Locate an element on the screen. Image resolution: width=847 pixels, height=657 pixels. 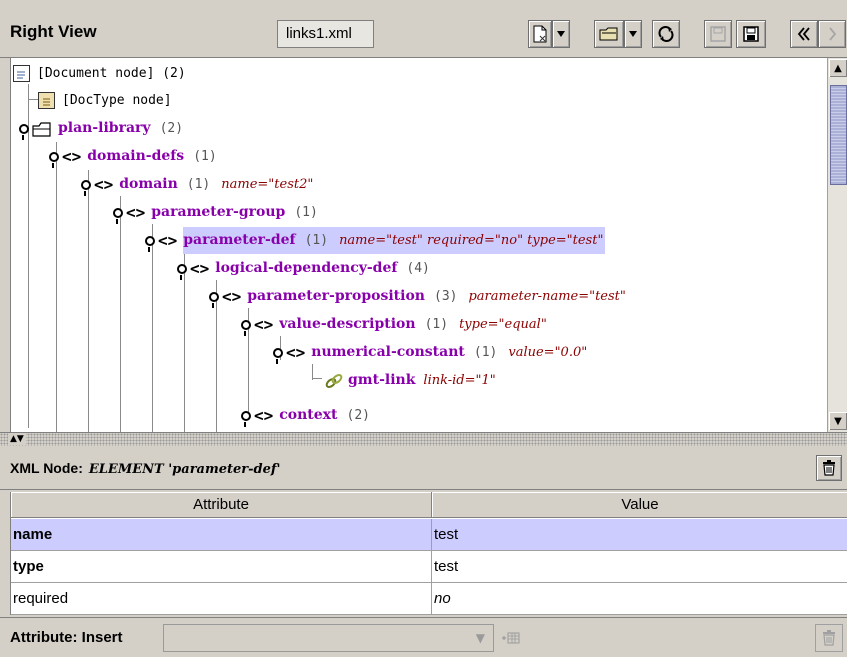
tree-row-parameter-group: <> parameter-group (1) is located at coordinates (215, 212).